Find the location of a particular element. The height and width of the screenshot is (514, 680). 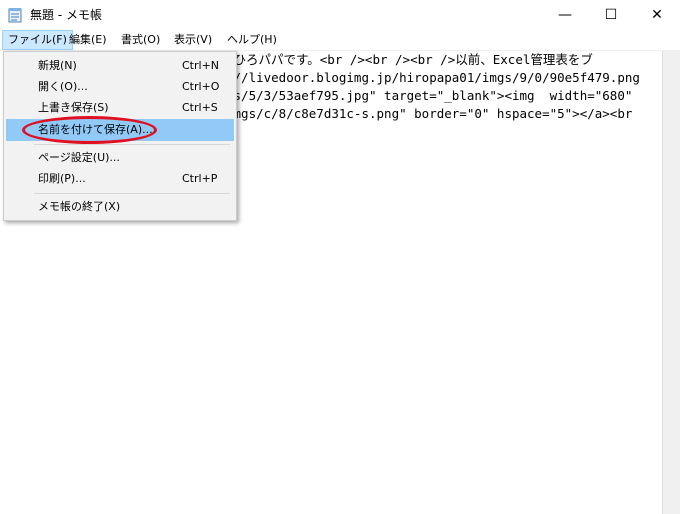

menu-item-save: 上書き保存(S) Ctrl+S is located at coordinates (120, 108).